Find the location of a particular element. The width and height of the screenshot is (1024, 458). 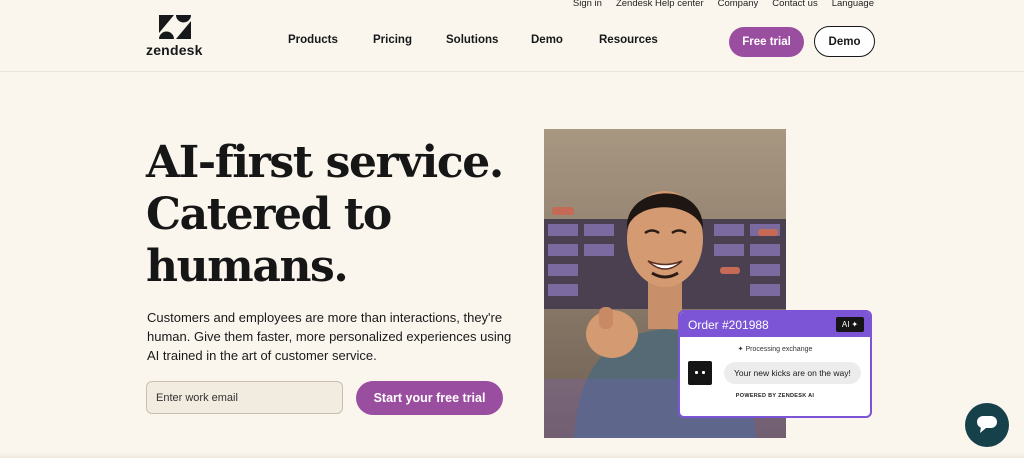

order-number: Order #201988 is located at coordinates (728, 324).